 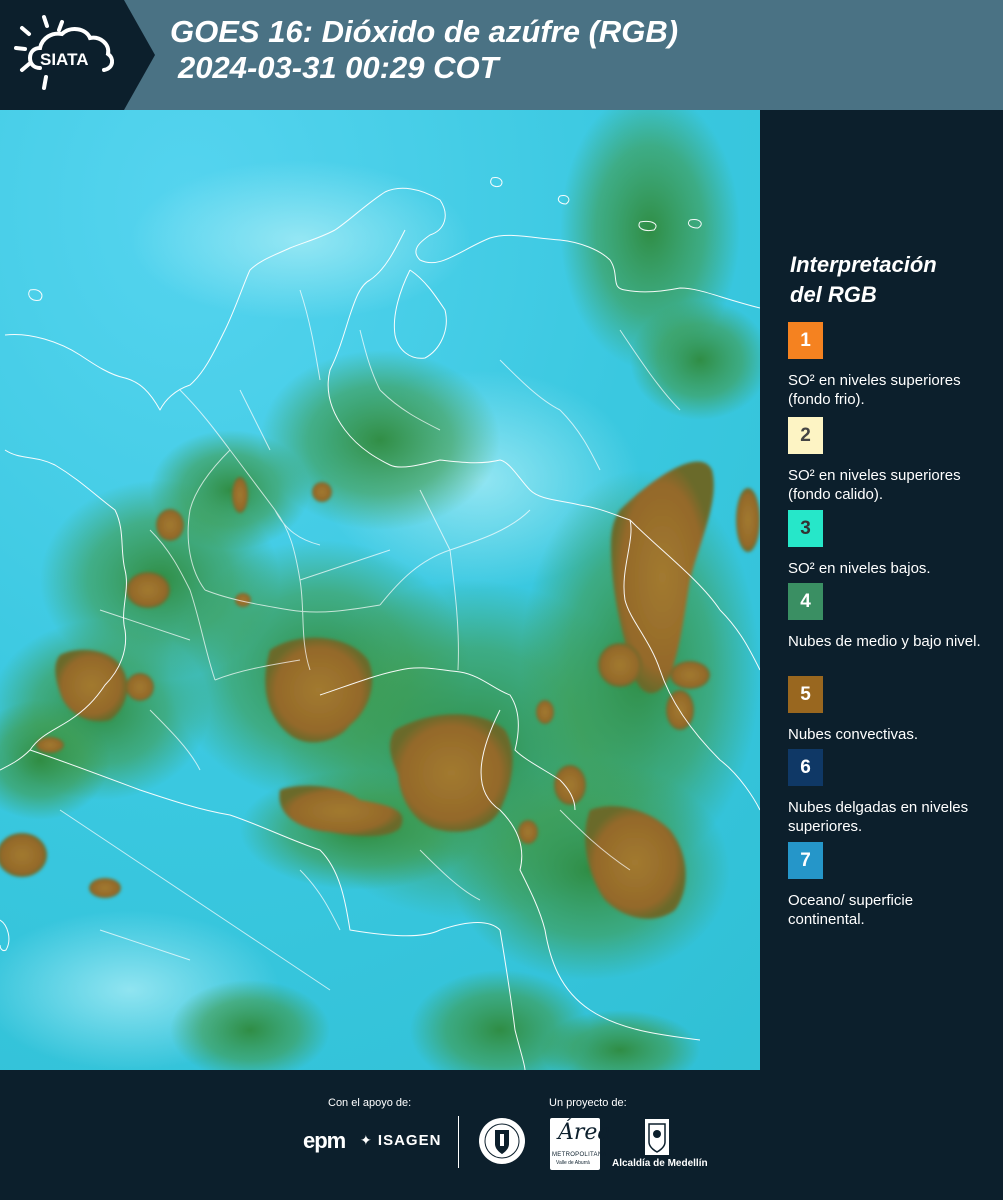 What do you see at coordinates (580, 1144) in the screenshot?
I see `area-metropolitana-logo: Área METROPOLITANA Valle de Aburrá` at bounding box center [580, 1144].